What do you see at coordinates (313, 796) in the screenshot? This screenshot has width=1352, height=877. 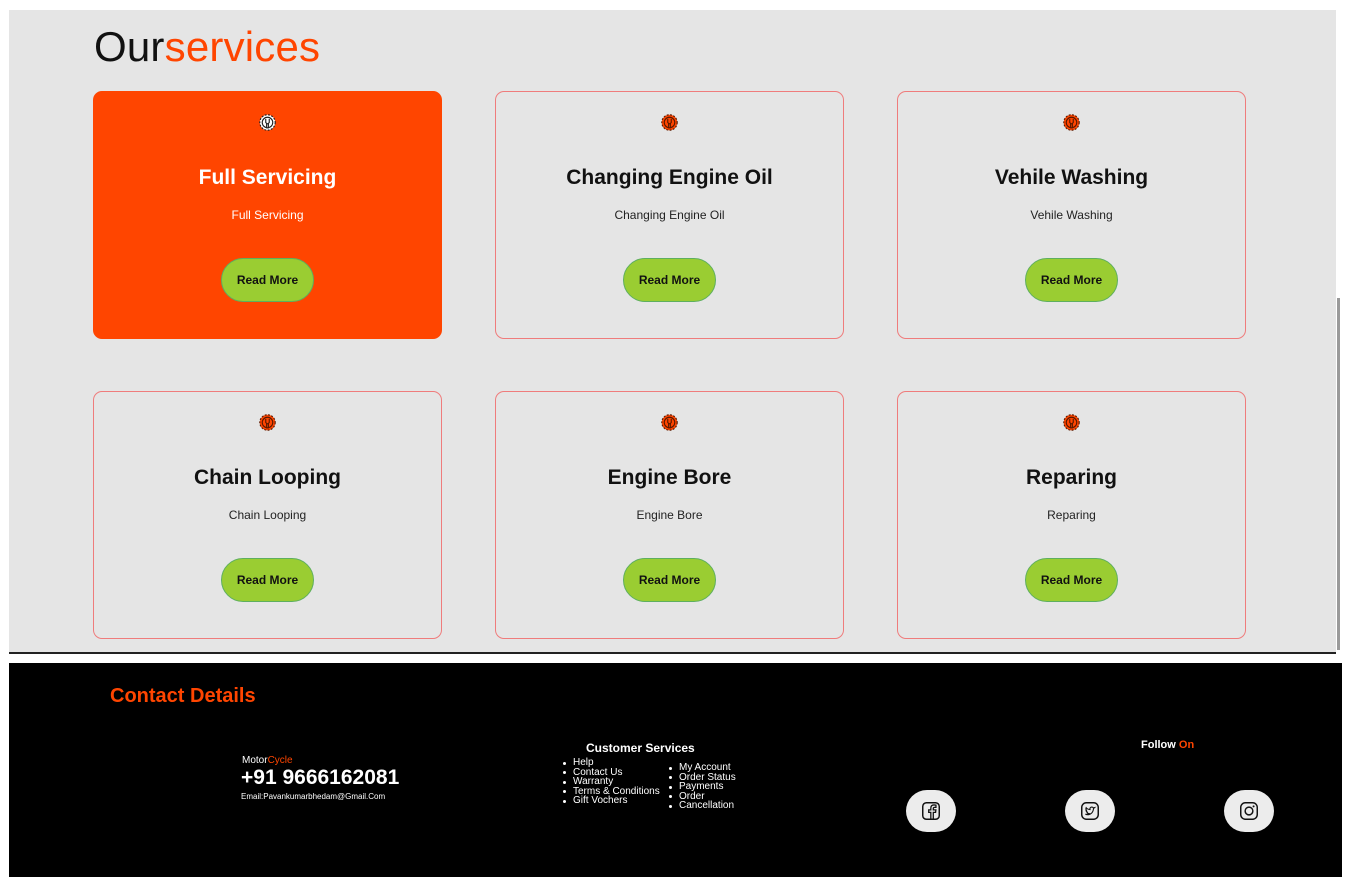 I see `email-address: Email:Pavankumarbhedam@Gmail.Com` at bounding box center [313, 796].